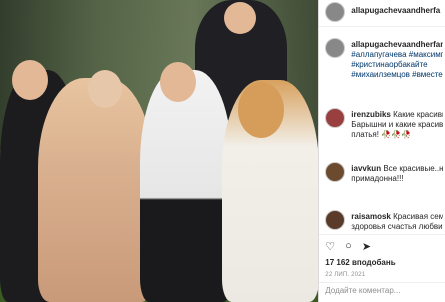 This screenshot has height=302, width=445. I want to click on comment-body: Все красивые..но, so click(413, 168).